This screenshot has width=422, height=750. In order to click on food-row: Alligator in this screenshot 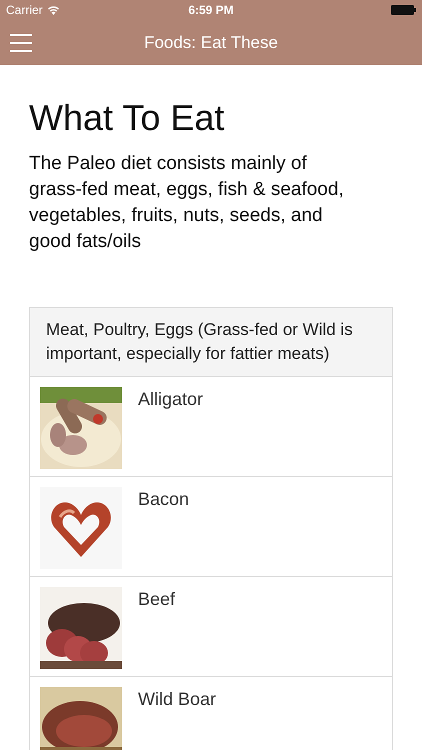, I will do `click(211, 427)`.